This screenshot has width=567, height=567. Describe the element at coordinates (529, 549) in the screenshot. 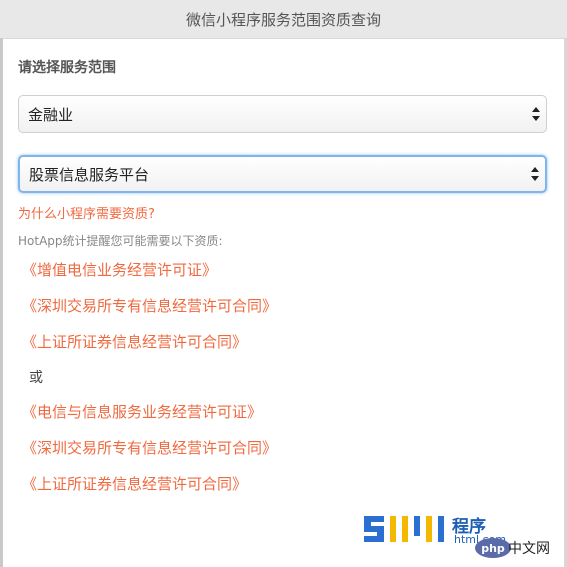

I see `watermark-cn: 中文网` at that location.